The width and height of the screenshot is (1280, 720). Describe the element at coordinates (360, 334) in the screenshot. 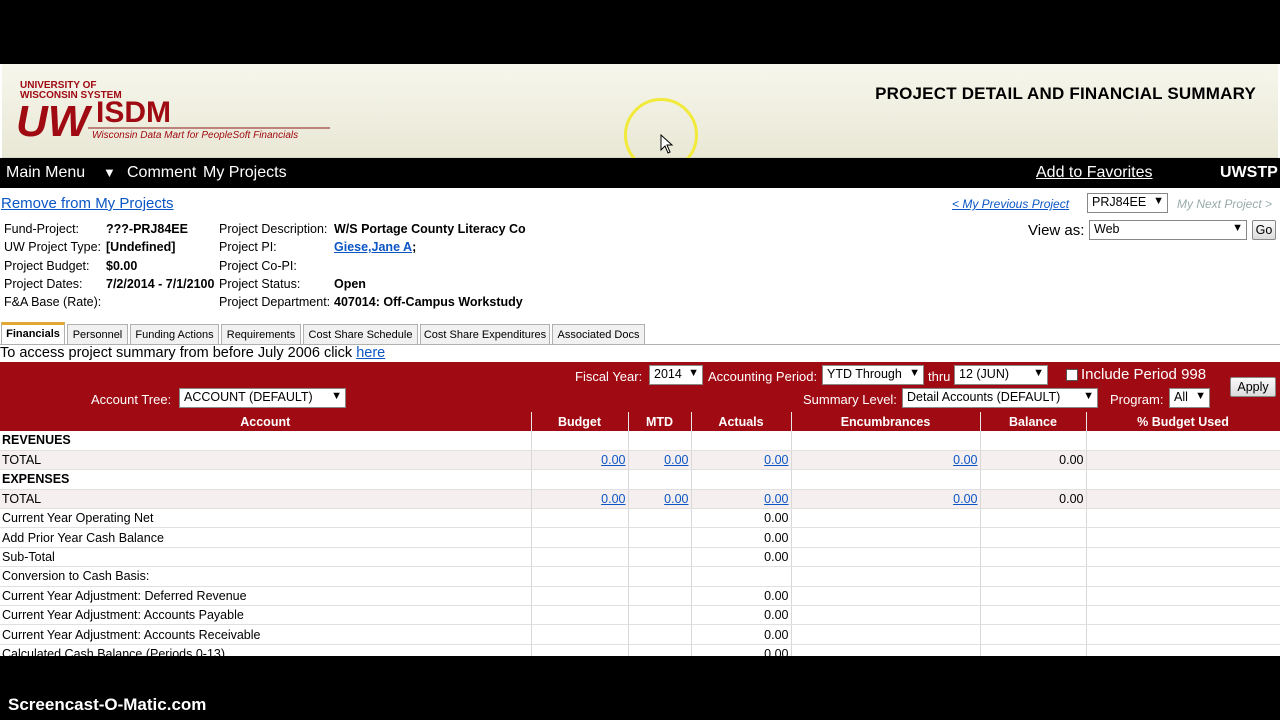

I see `tab-cost-share-schedule: Cost Share Schedule` at that location.